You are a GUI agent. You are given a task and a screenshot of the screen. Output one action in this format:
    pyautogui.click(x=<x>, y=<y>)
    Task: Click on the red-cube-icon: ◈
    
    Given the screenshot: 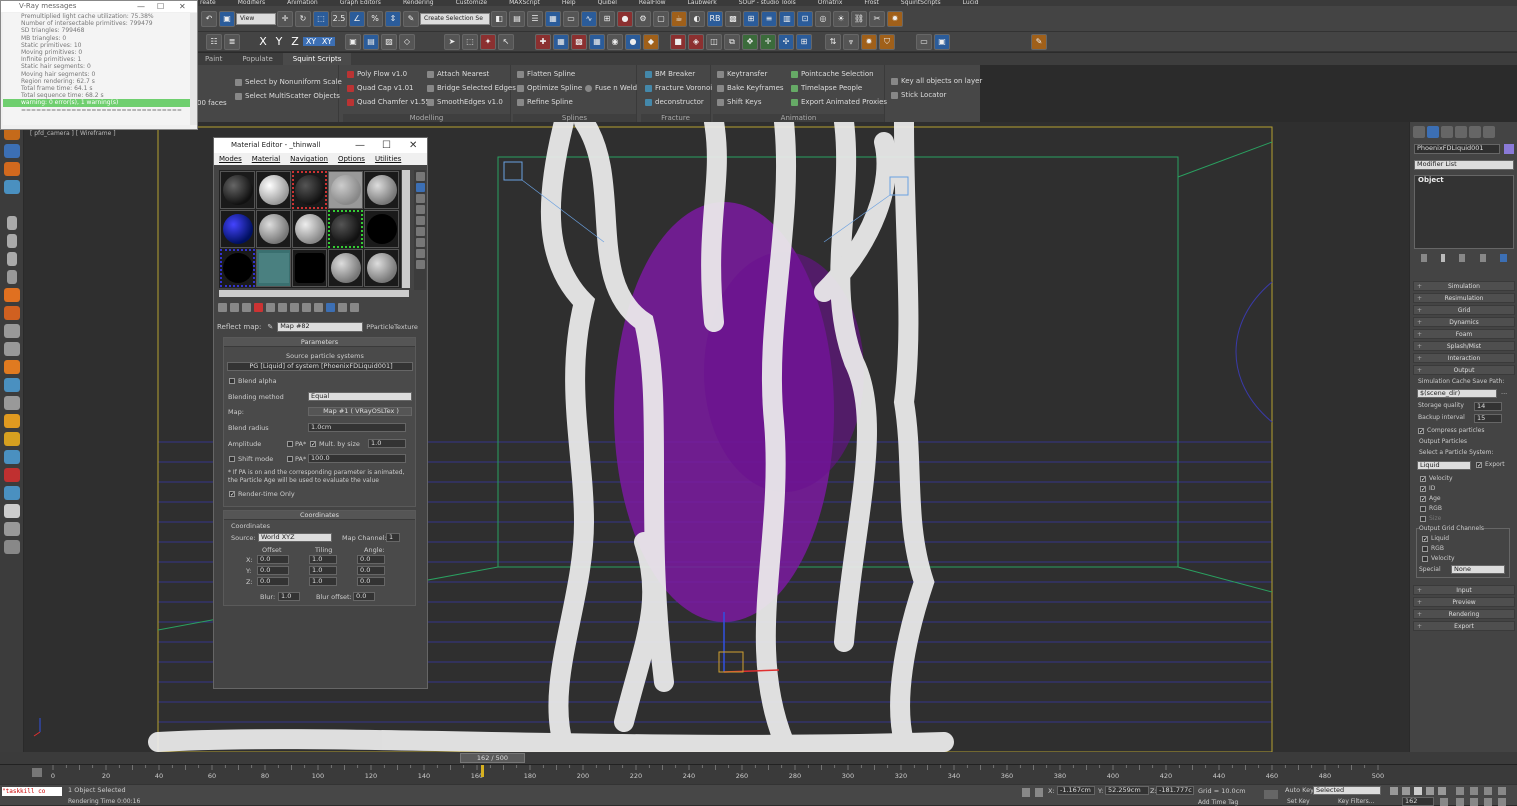 What is the action you would take?
    pyautogui.click(x=696, y=41)
    